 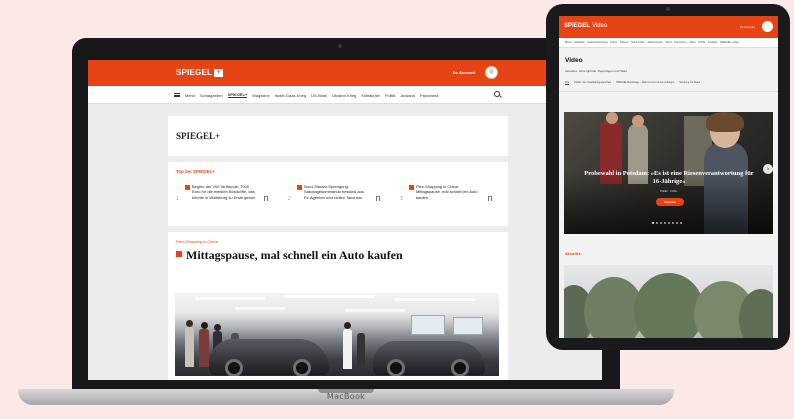 I want to click on top-story-number: 2, so click(x=289, y=199).